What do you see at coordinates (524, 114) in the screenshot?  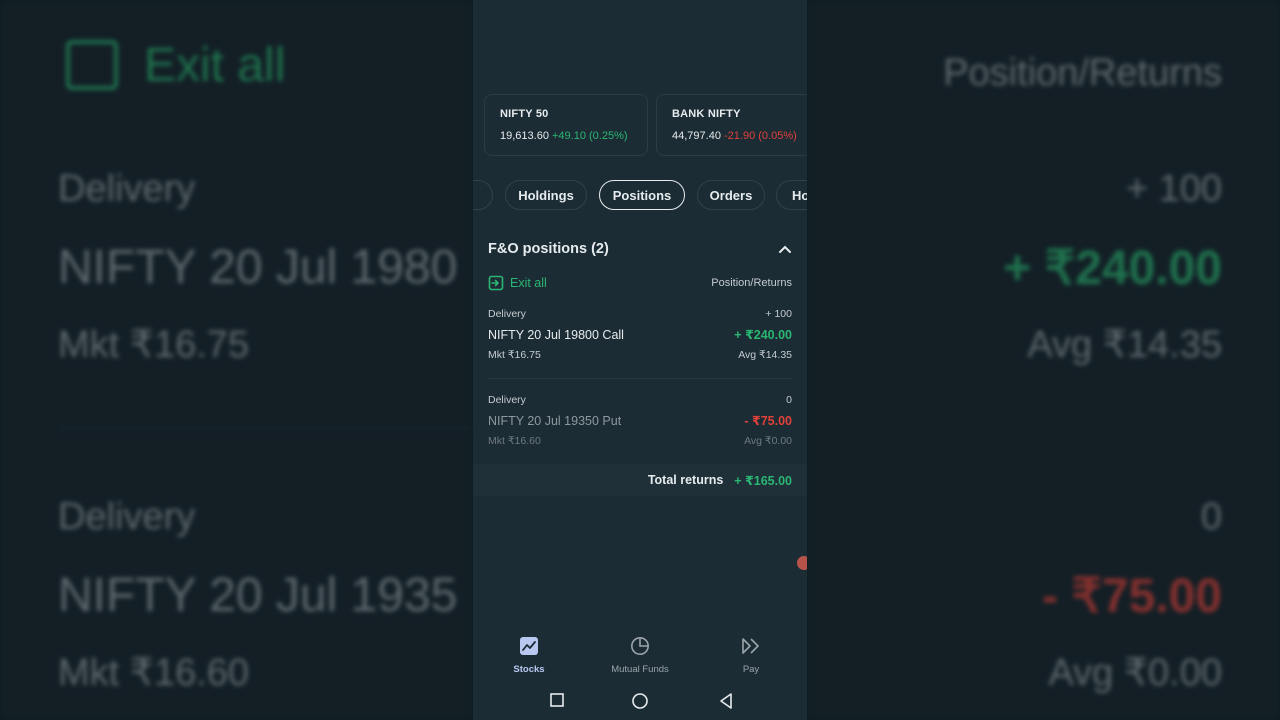 I see `index-name: NIFTY 50` at bounding box center [524, 114].